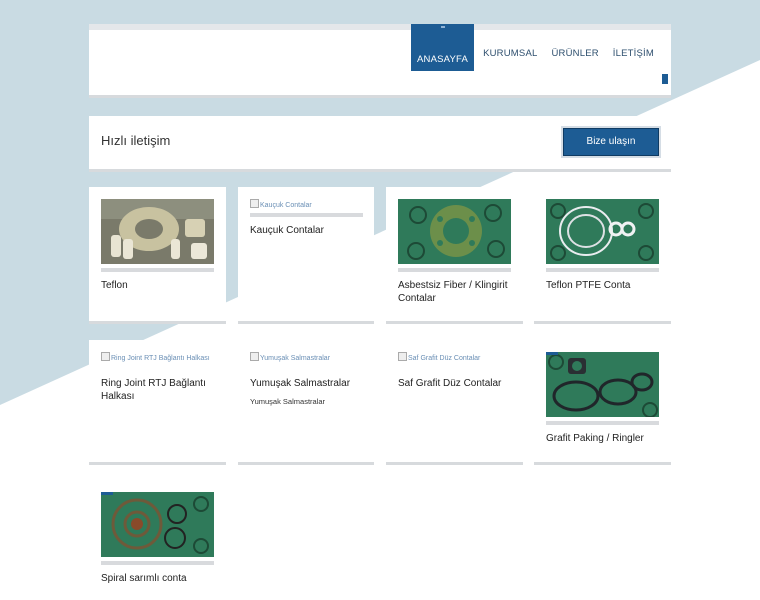 The image size is (760, 600). I want to click on nav-label: KURUMSAL, so click(510, 53).